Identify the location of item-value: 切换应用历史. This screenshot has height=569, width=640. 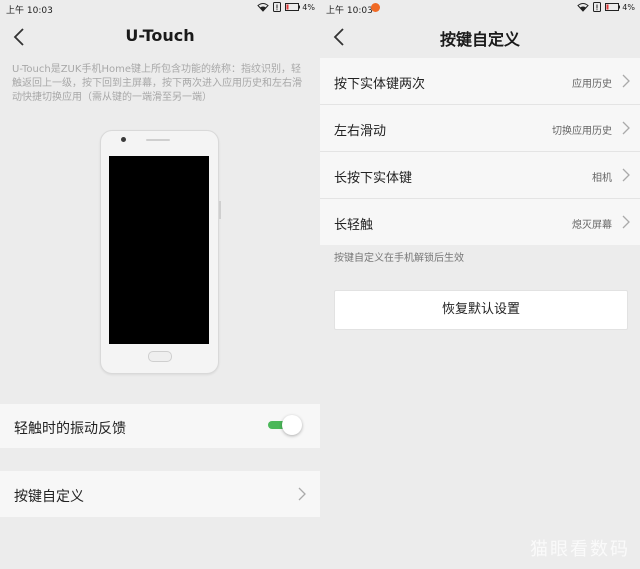
(582, 131).